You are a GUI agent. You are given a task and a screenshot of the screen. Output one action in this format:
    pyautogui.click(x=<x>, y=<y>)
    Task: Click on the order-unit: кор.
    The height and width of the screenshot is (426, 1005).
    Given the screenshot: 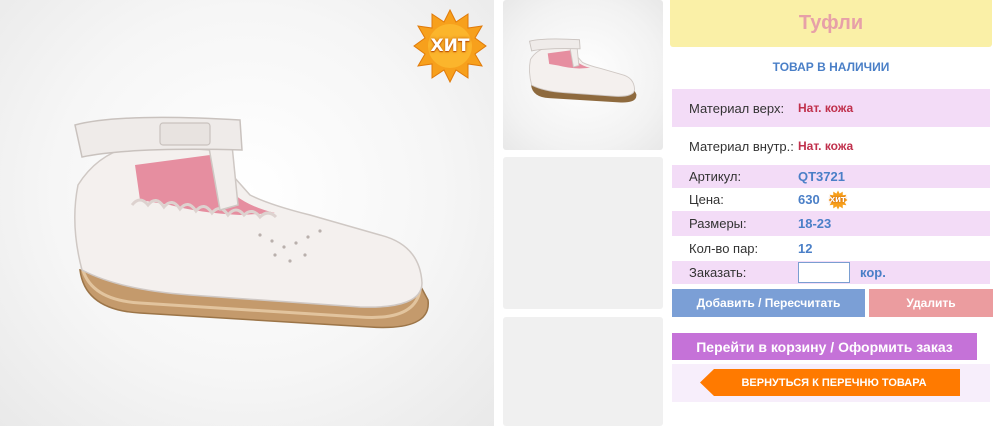 What is the action you would take?
    pyautogui.click(x=873, y=272)
    